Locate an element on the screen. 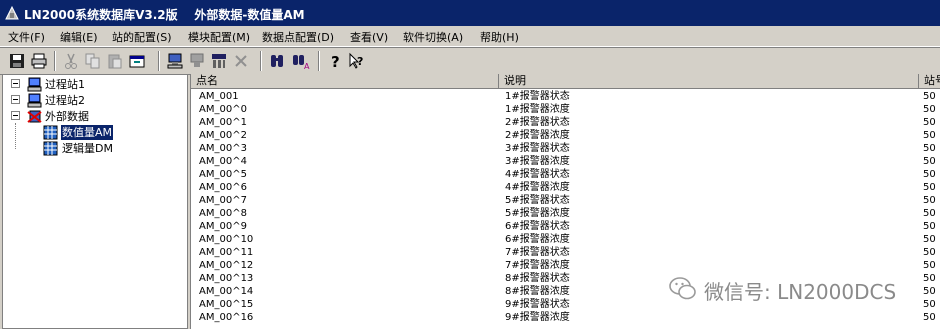  external-data-icon is located at coordinates (34, 116).